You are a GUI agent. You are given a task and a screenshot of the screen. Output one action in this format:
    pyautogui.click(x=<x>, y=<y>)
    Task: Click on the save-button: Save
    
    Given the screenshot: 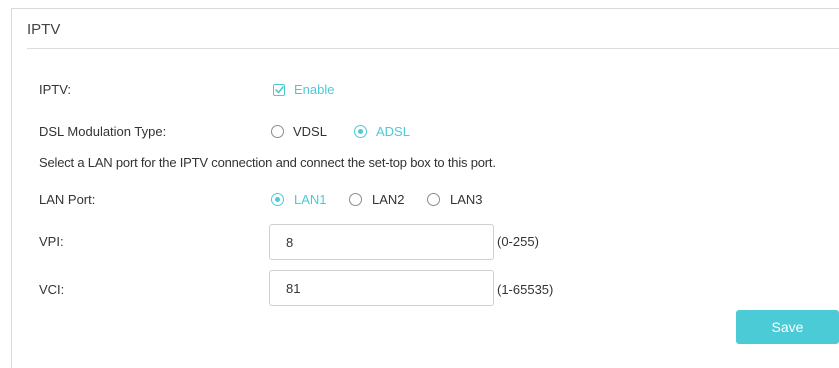 What is the action you would take?
    pyautogui.click(x=787, y=327)
    